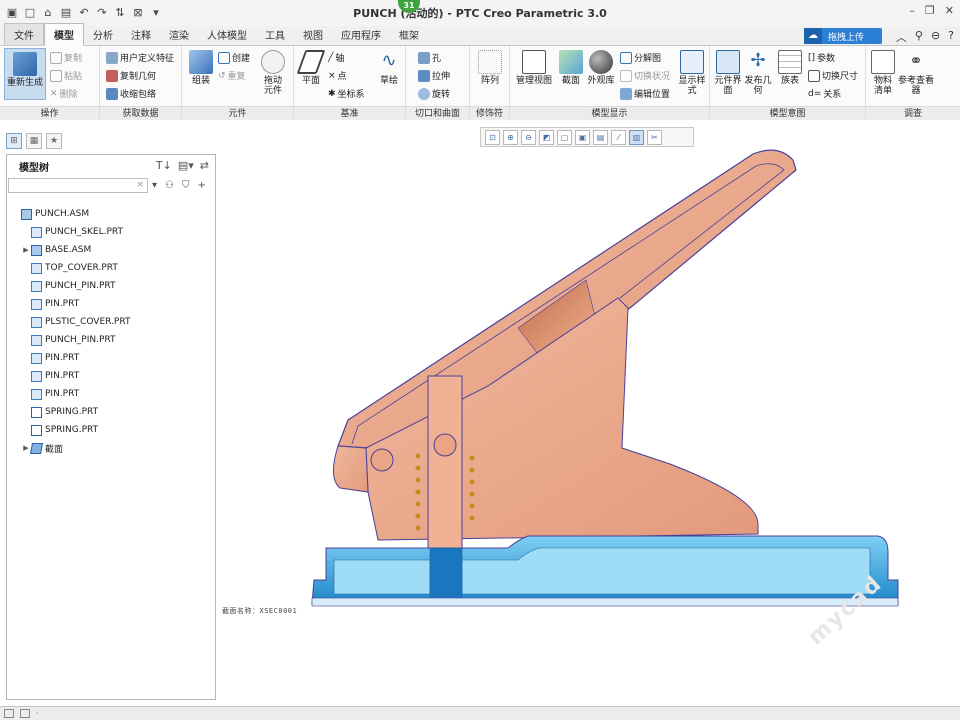  I want to click on close-icon: ✕, so click(949, 10).